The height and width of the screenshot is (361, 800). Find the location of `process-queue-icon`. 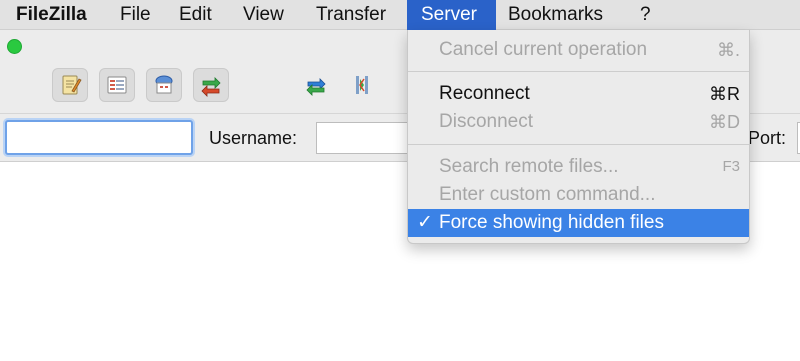

process-queue-icon is located at coordinates (362, 85).